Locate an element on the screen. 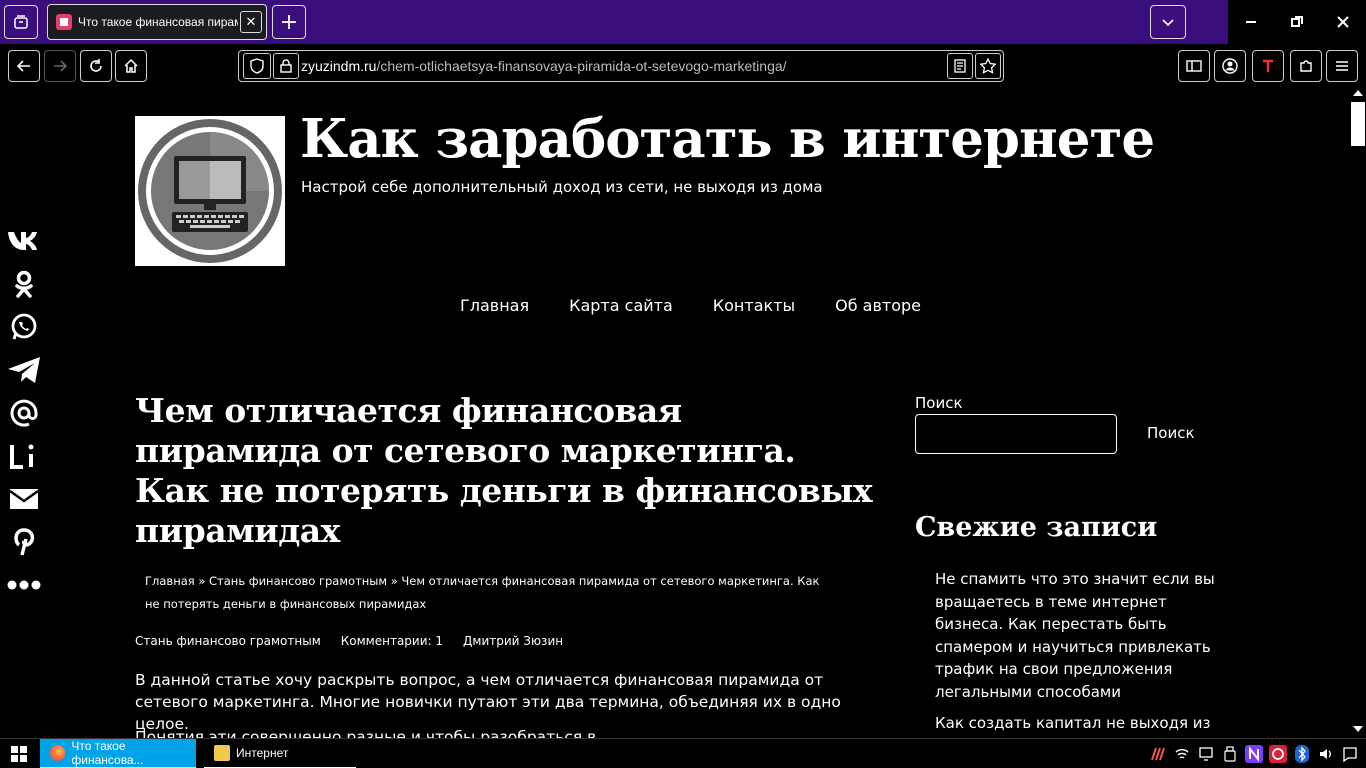  share-livejournal-button is located at coordinates (24, 455).